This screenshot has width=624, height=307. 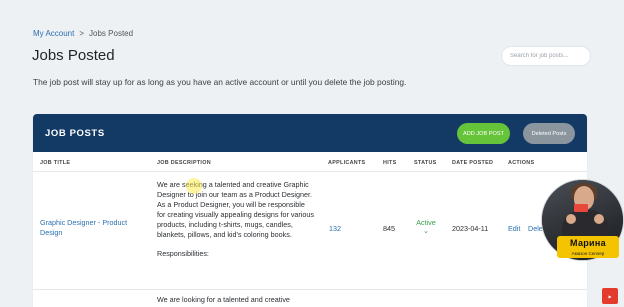 I want to click on breadcrumb-current: Jobs Posted, so click(x=111, y=33).